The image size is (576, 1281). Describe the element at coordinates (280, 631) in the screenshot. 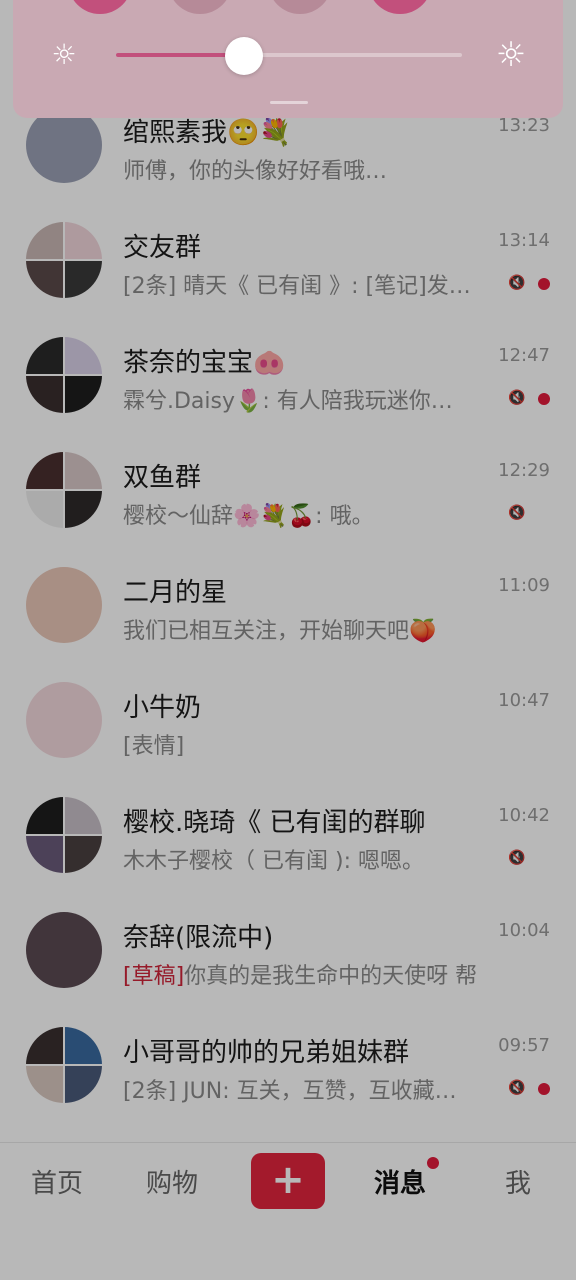

I see `chat-preview: 我们已相互关注，开始聊天吧🍑` at that location.